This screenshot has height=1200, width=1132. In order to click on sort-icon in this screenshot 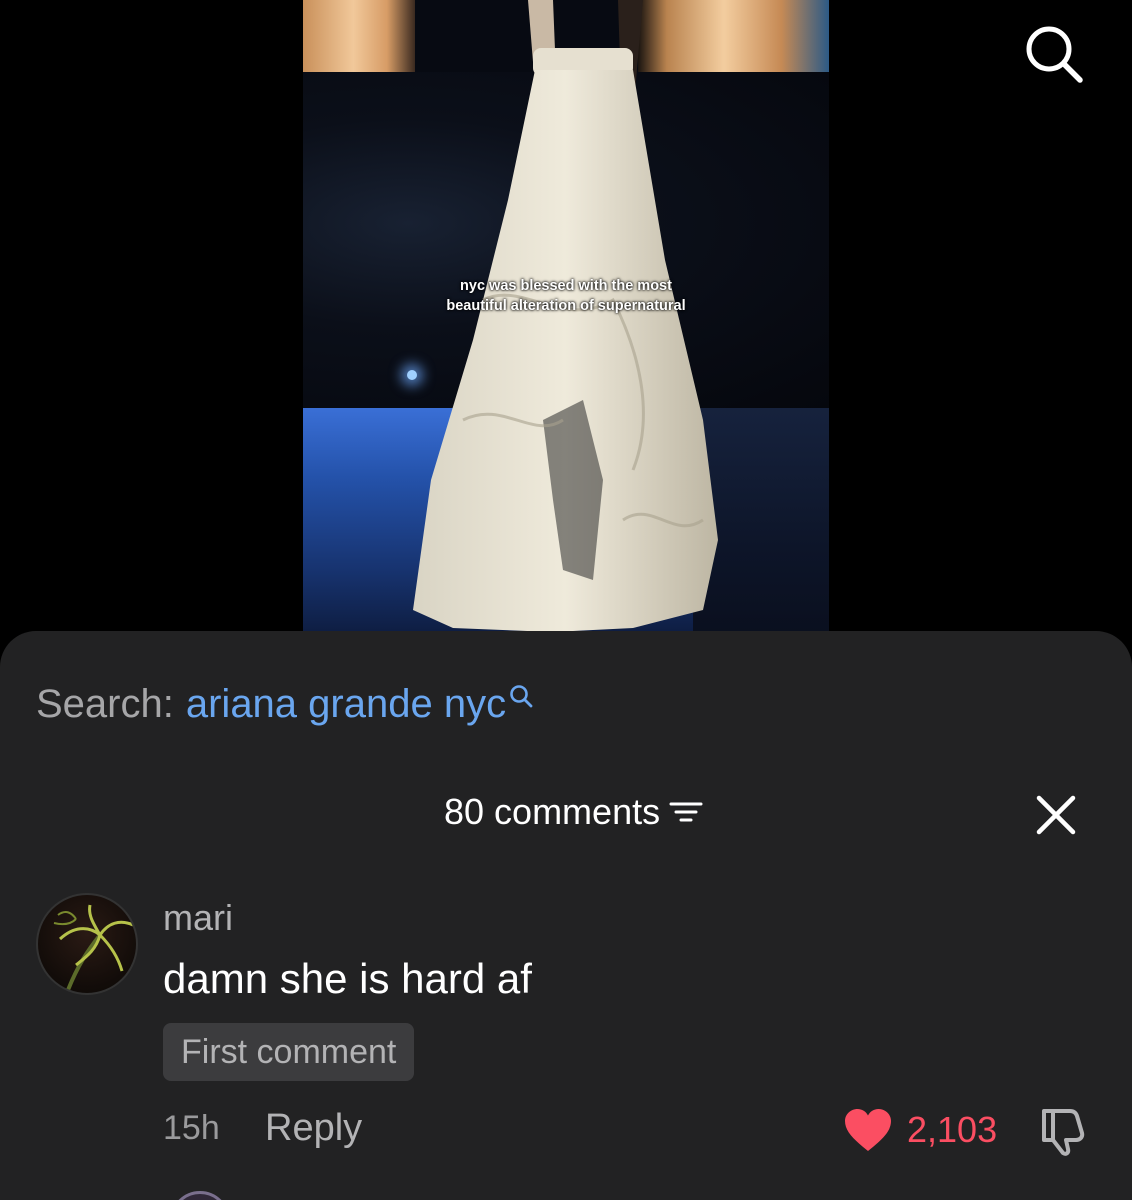, I will do `click(686, 812)`.